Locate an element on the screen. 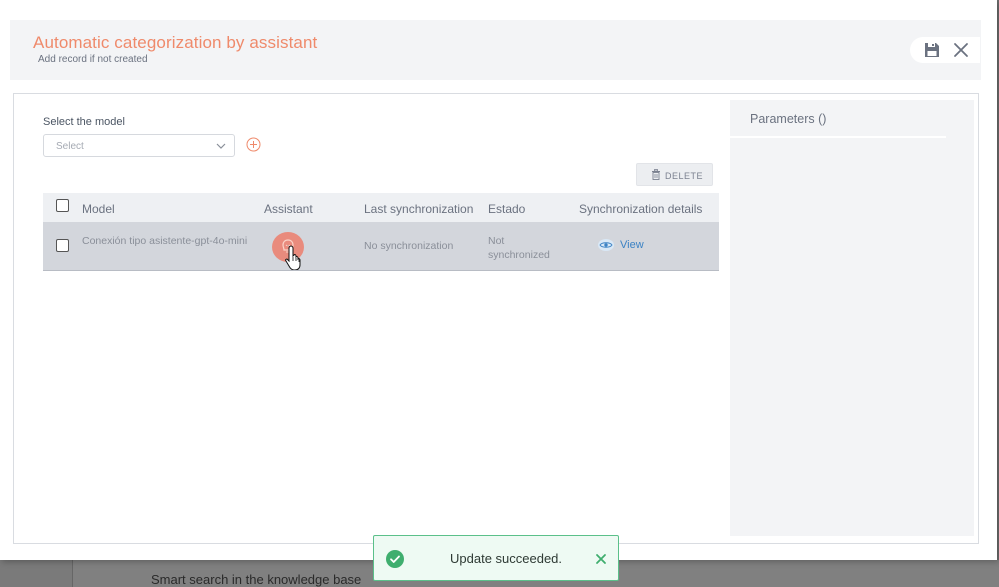 The image size is (999, 587). column-header-assistant: Assistant is located at coordinates (288, 209).